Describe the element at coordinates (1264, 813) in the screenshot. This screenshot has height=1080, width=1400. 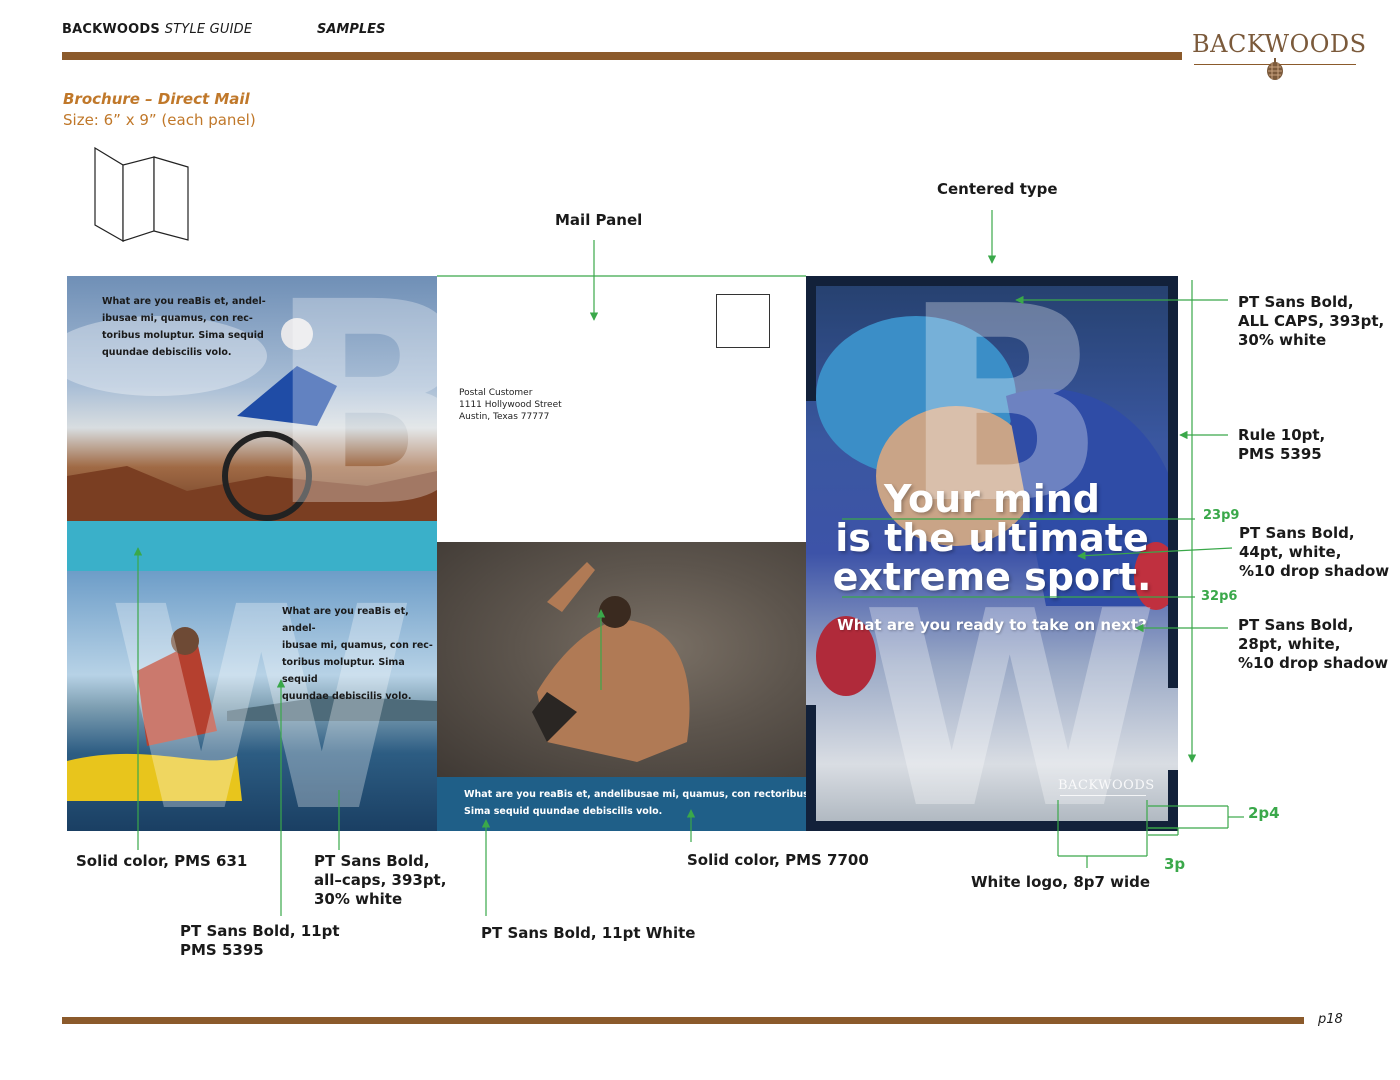
I see `ann-2p4: 2p4` at that location.